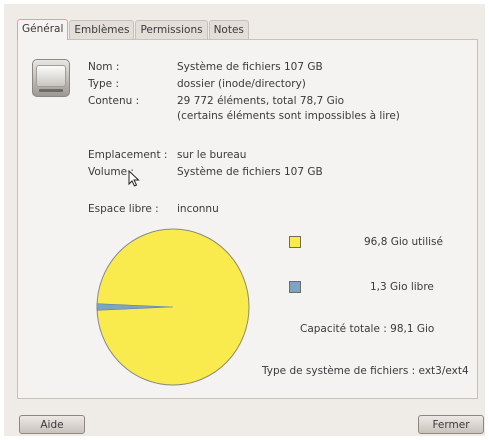  I want to click on location-value: sur le bureau, so click(212, 155).